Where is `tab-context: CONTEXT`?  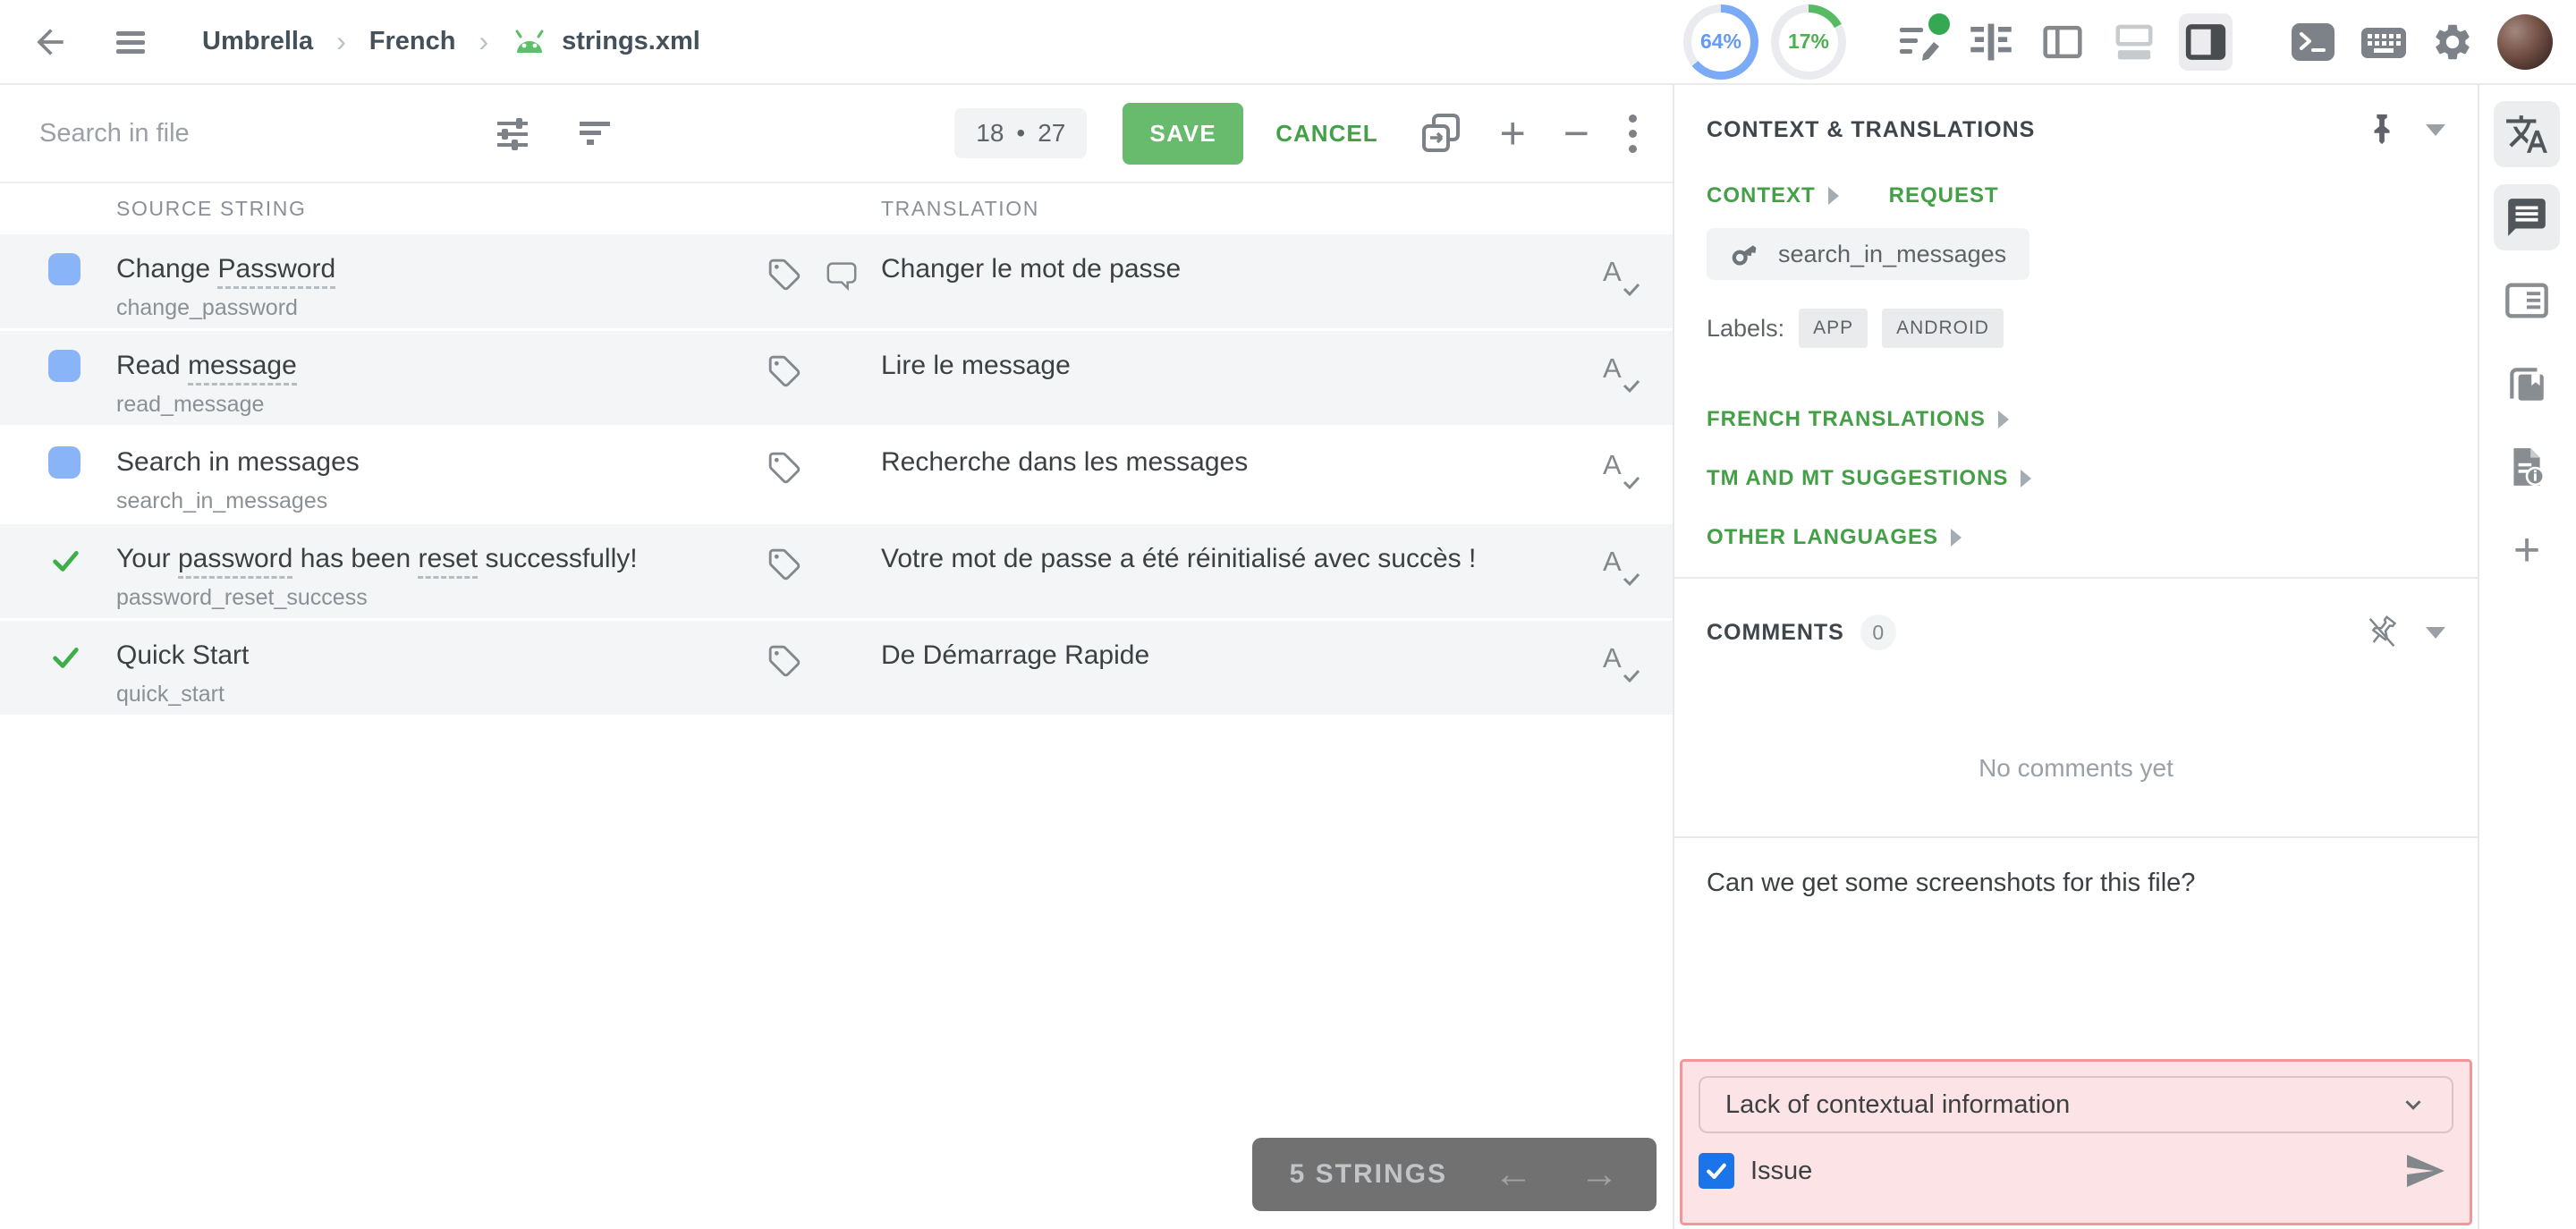
tab-context: CONTEXT is located at coordinates (1773, 195).